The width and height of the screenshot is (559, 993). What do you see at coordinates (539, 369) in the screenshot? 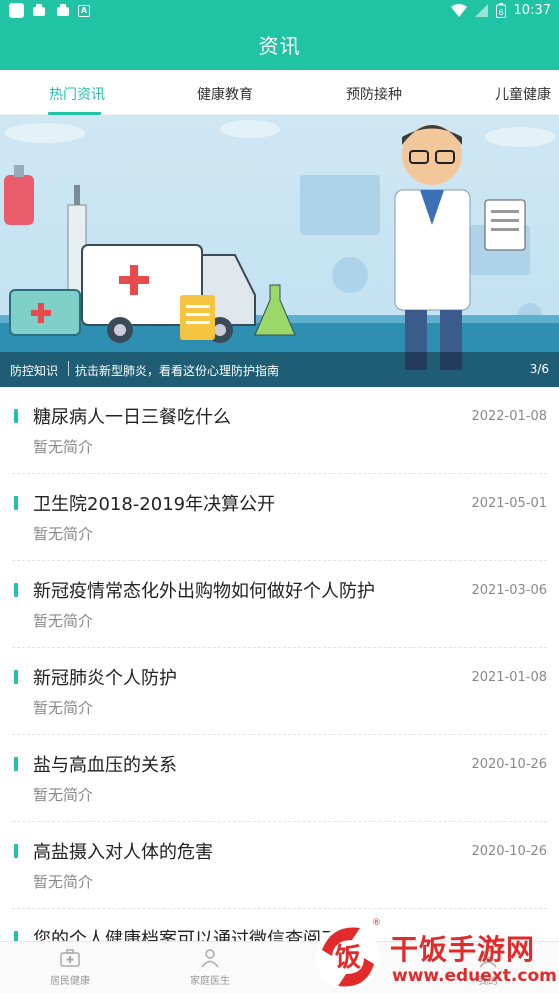
I see `banner-page-indicator: 3/6` at bounding box center [539, 369].